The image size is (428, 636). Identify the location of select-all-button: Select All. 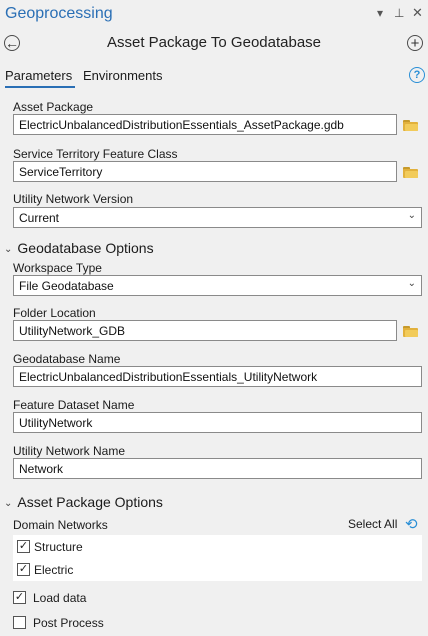
(372, 524).